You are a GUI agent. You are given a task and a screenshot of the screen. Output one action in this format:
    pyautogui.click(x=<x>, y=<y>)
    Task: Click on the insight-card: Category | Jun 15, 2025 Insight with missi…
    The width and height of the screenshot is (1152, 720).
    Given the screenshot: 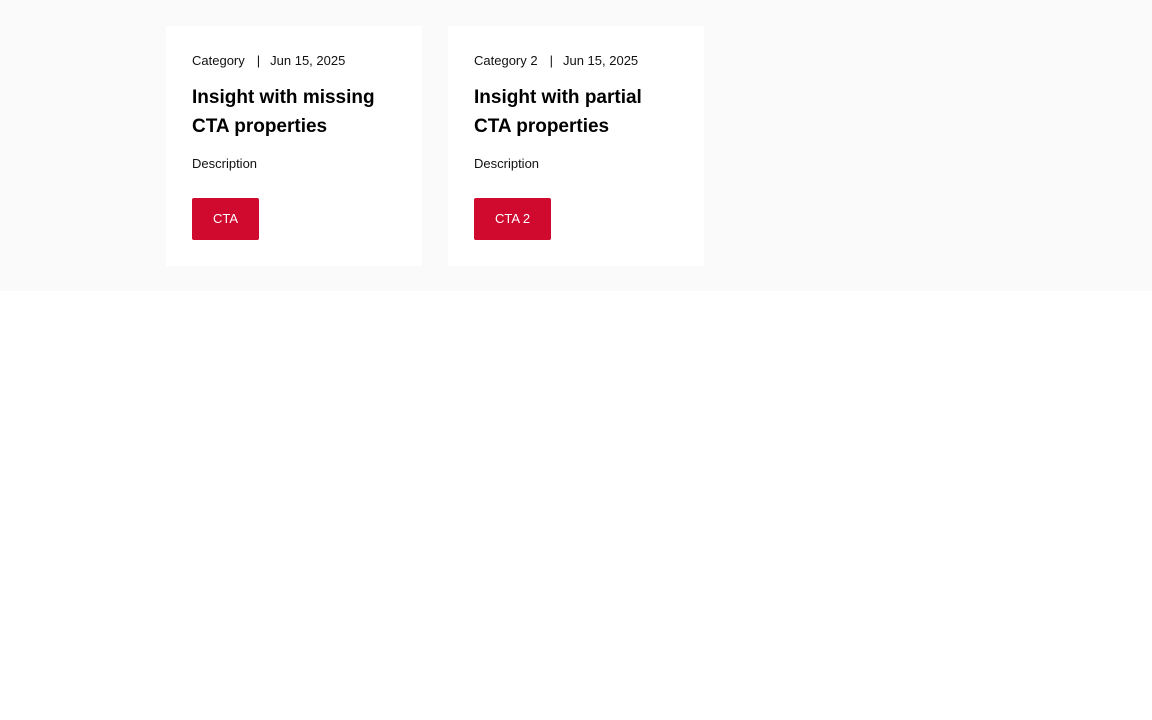 What is the action you would take?
    pyautogui.click(x=294, y=146)
    